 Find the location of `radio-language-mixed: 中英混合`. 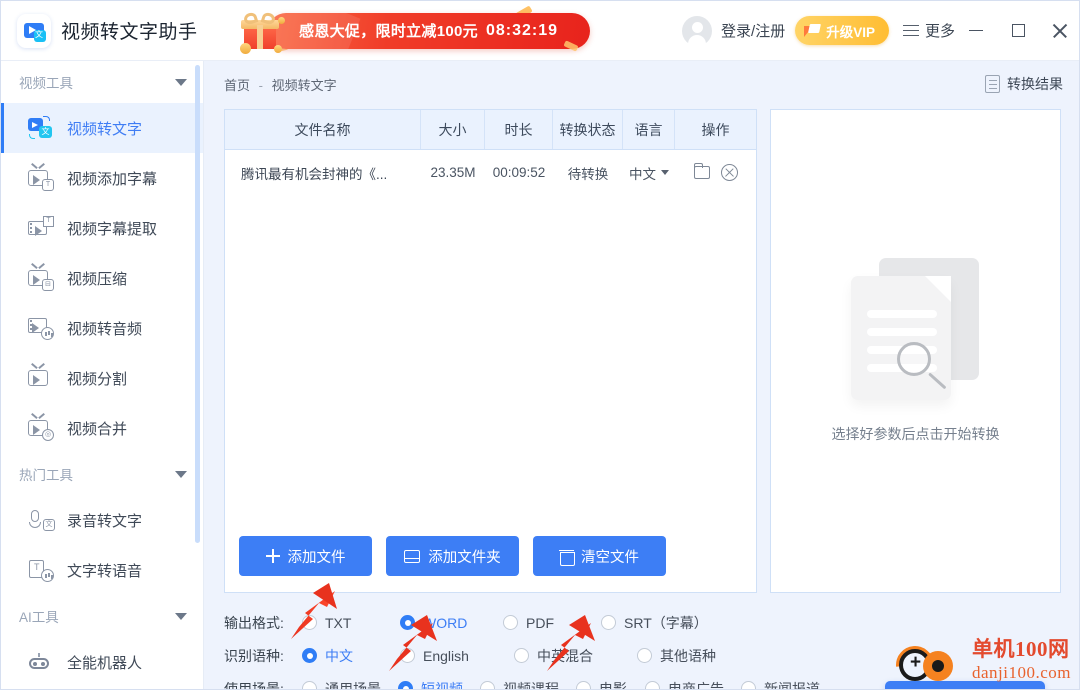

radio-language-mixed: 中英混合 is located at coordinates (572, 656).